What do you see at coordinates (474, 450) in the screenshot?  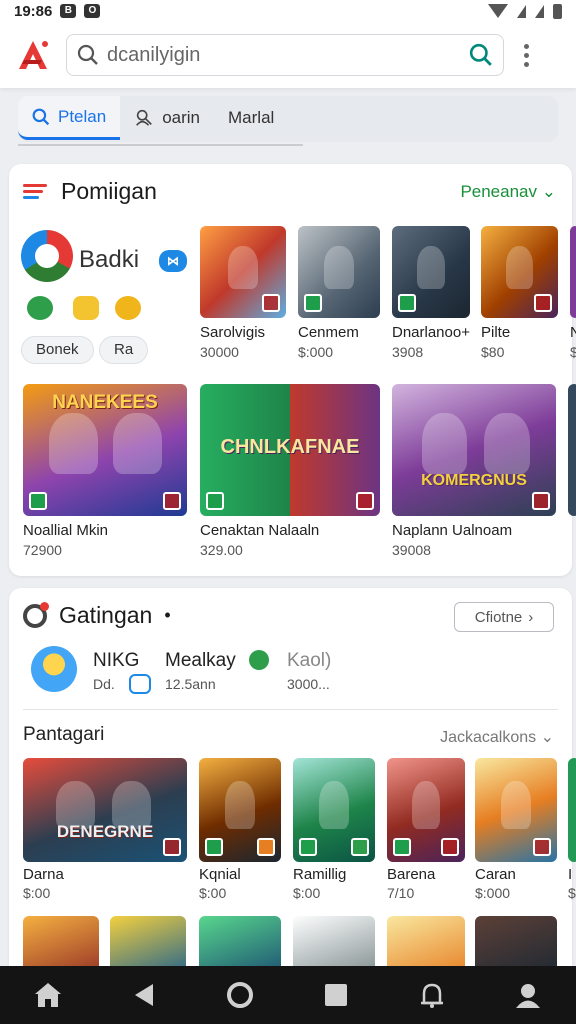 I see `feature-tile: KOMERGNUS` at bounding box center [474, 450].